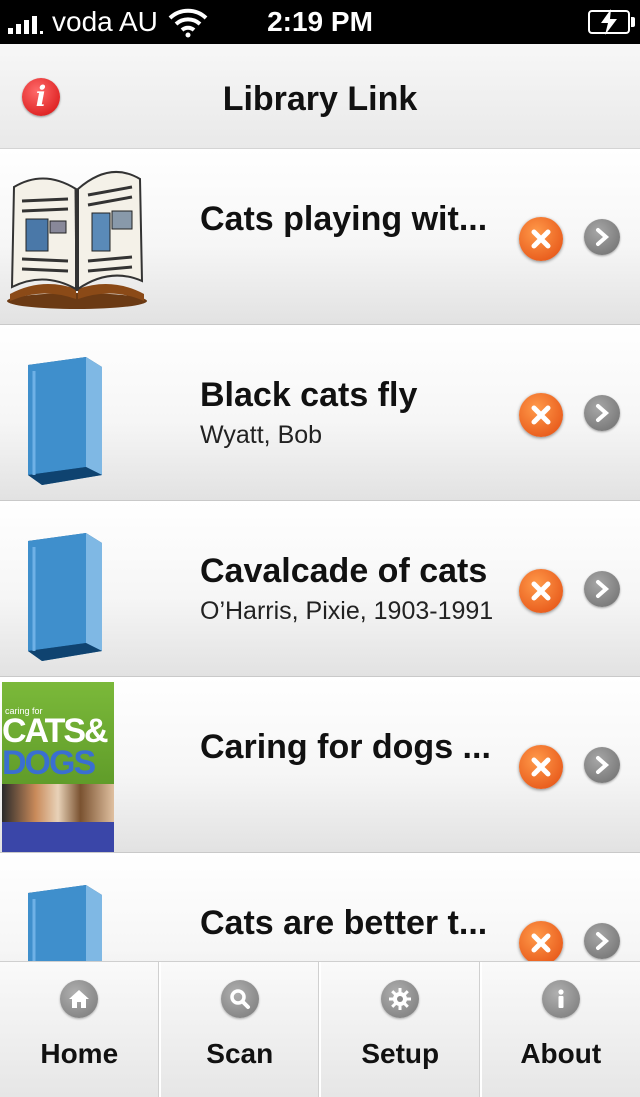  Describe the element at coordinates (355, 611) in the screenshot. I see `item-author: O’Harris, Pixie, 1903-1991` at that location.